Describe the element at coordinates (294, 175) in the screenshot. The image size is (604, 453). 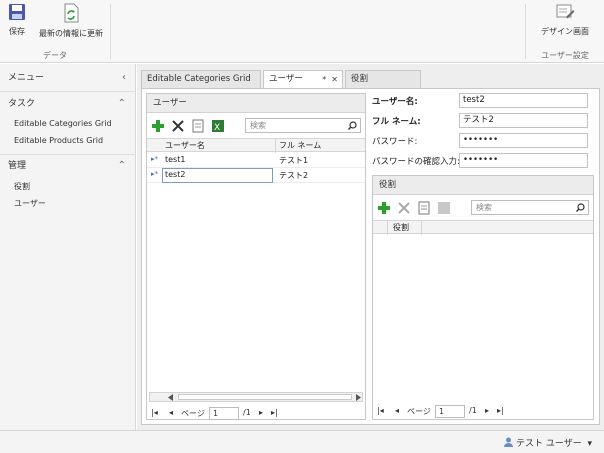
I see `cell-fullname: テスト2` at that location.